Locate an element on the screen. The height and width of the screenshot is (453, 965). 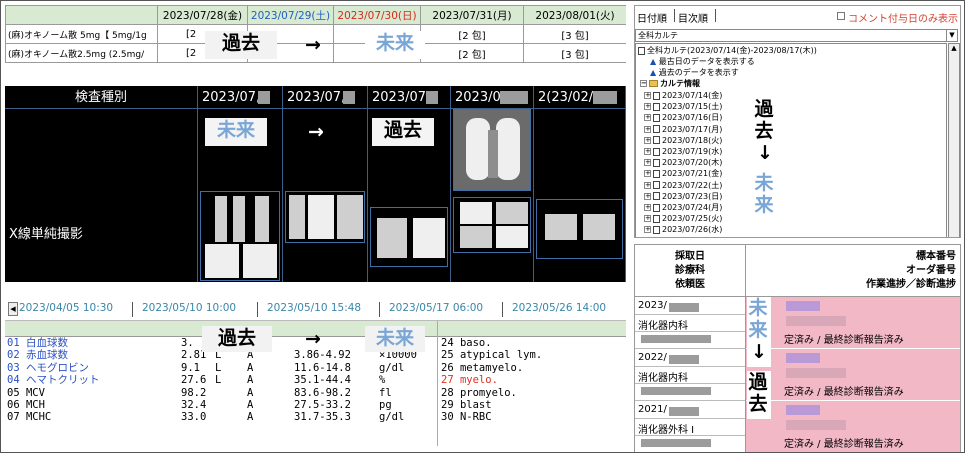
tab-index-order: 目次順 is located at coordinates (693, 17).